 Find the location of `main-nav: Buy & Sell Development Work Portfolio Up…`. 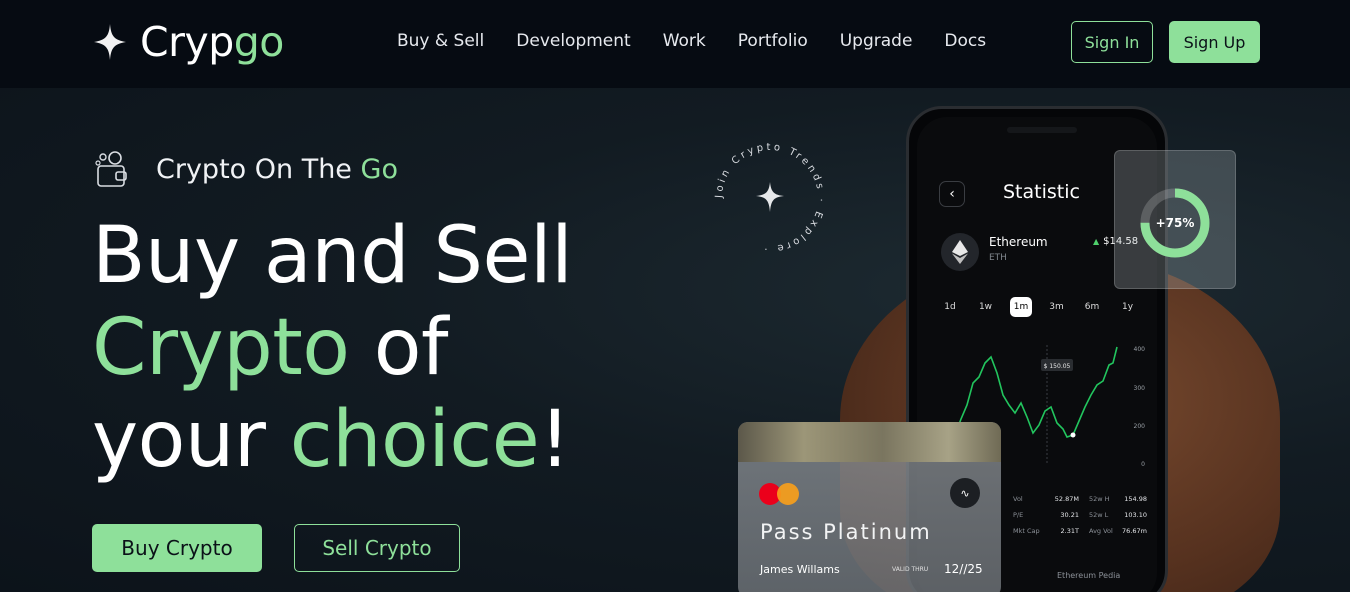

main-nav: Buy & Sell Development Work Portfolio Up… is located at coordinates (707, 41).